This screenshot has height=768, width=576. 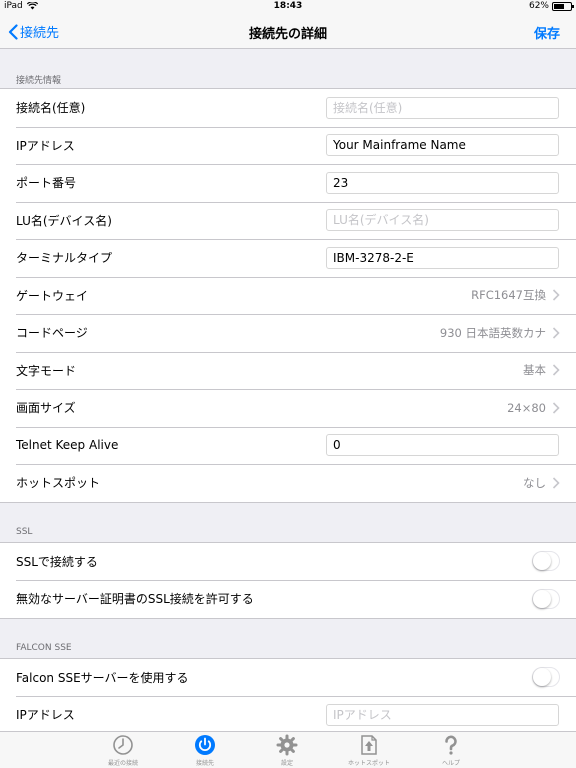 I want to click on terminal-type-input, so click(x=442, y=257).